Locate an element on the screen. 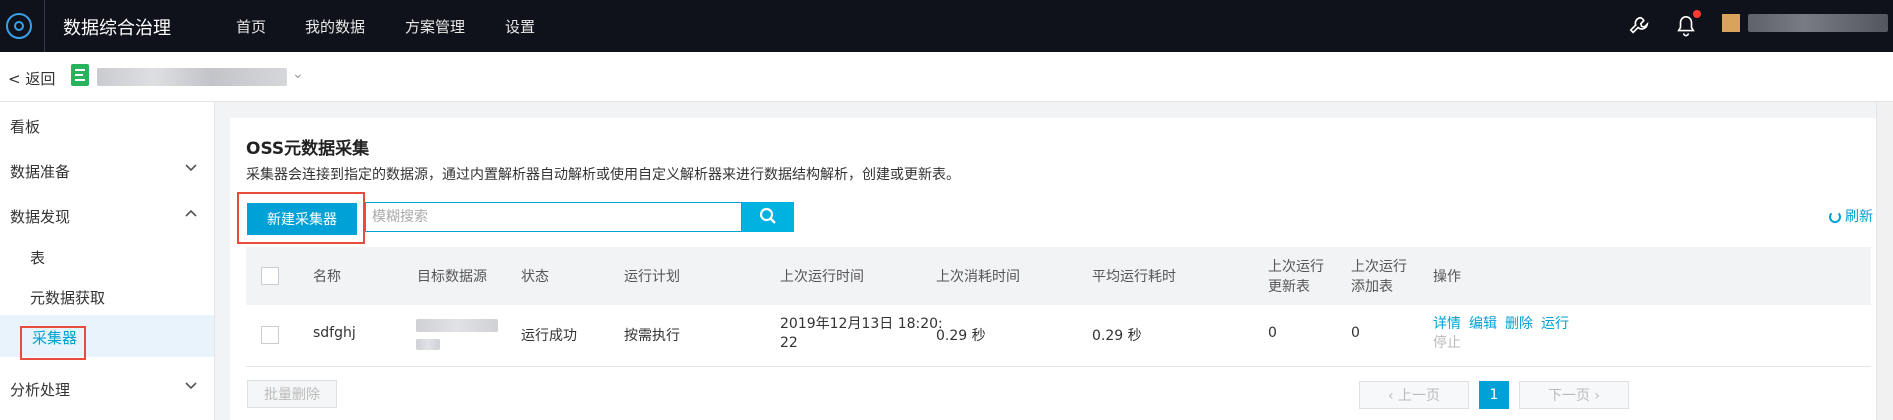 This screenshot has height=420, width=1893. search-button is located at coordinates (768, 217).